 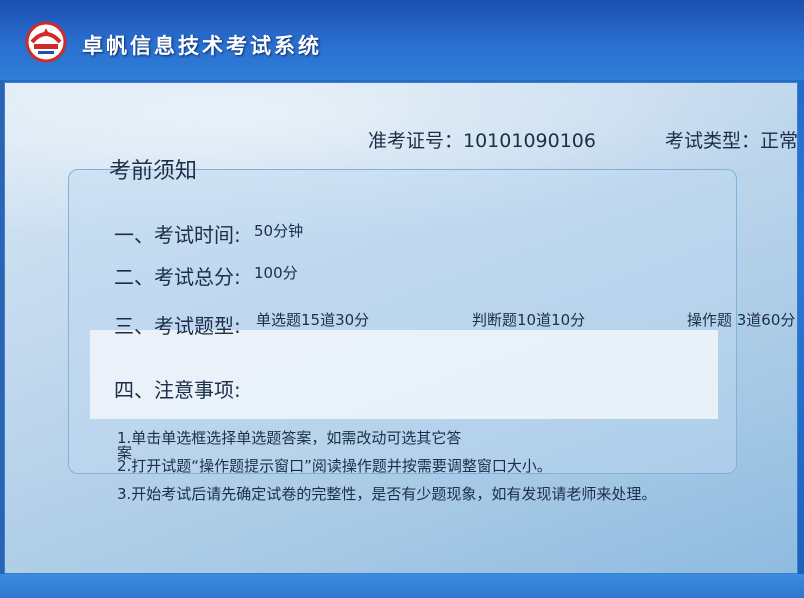 What do you see at coordinates (46, 42) in the screenshot?
I see `exam-system-logo-icon` at bounding box center [46, 42].